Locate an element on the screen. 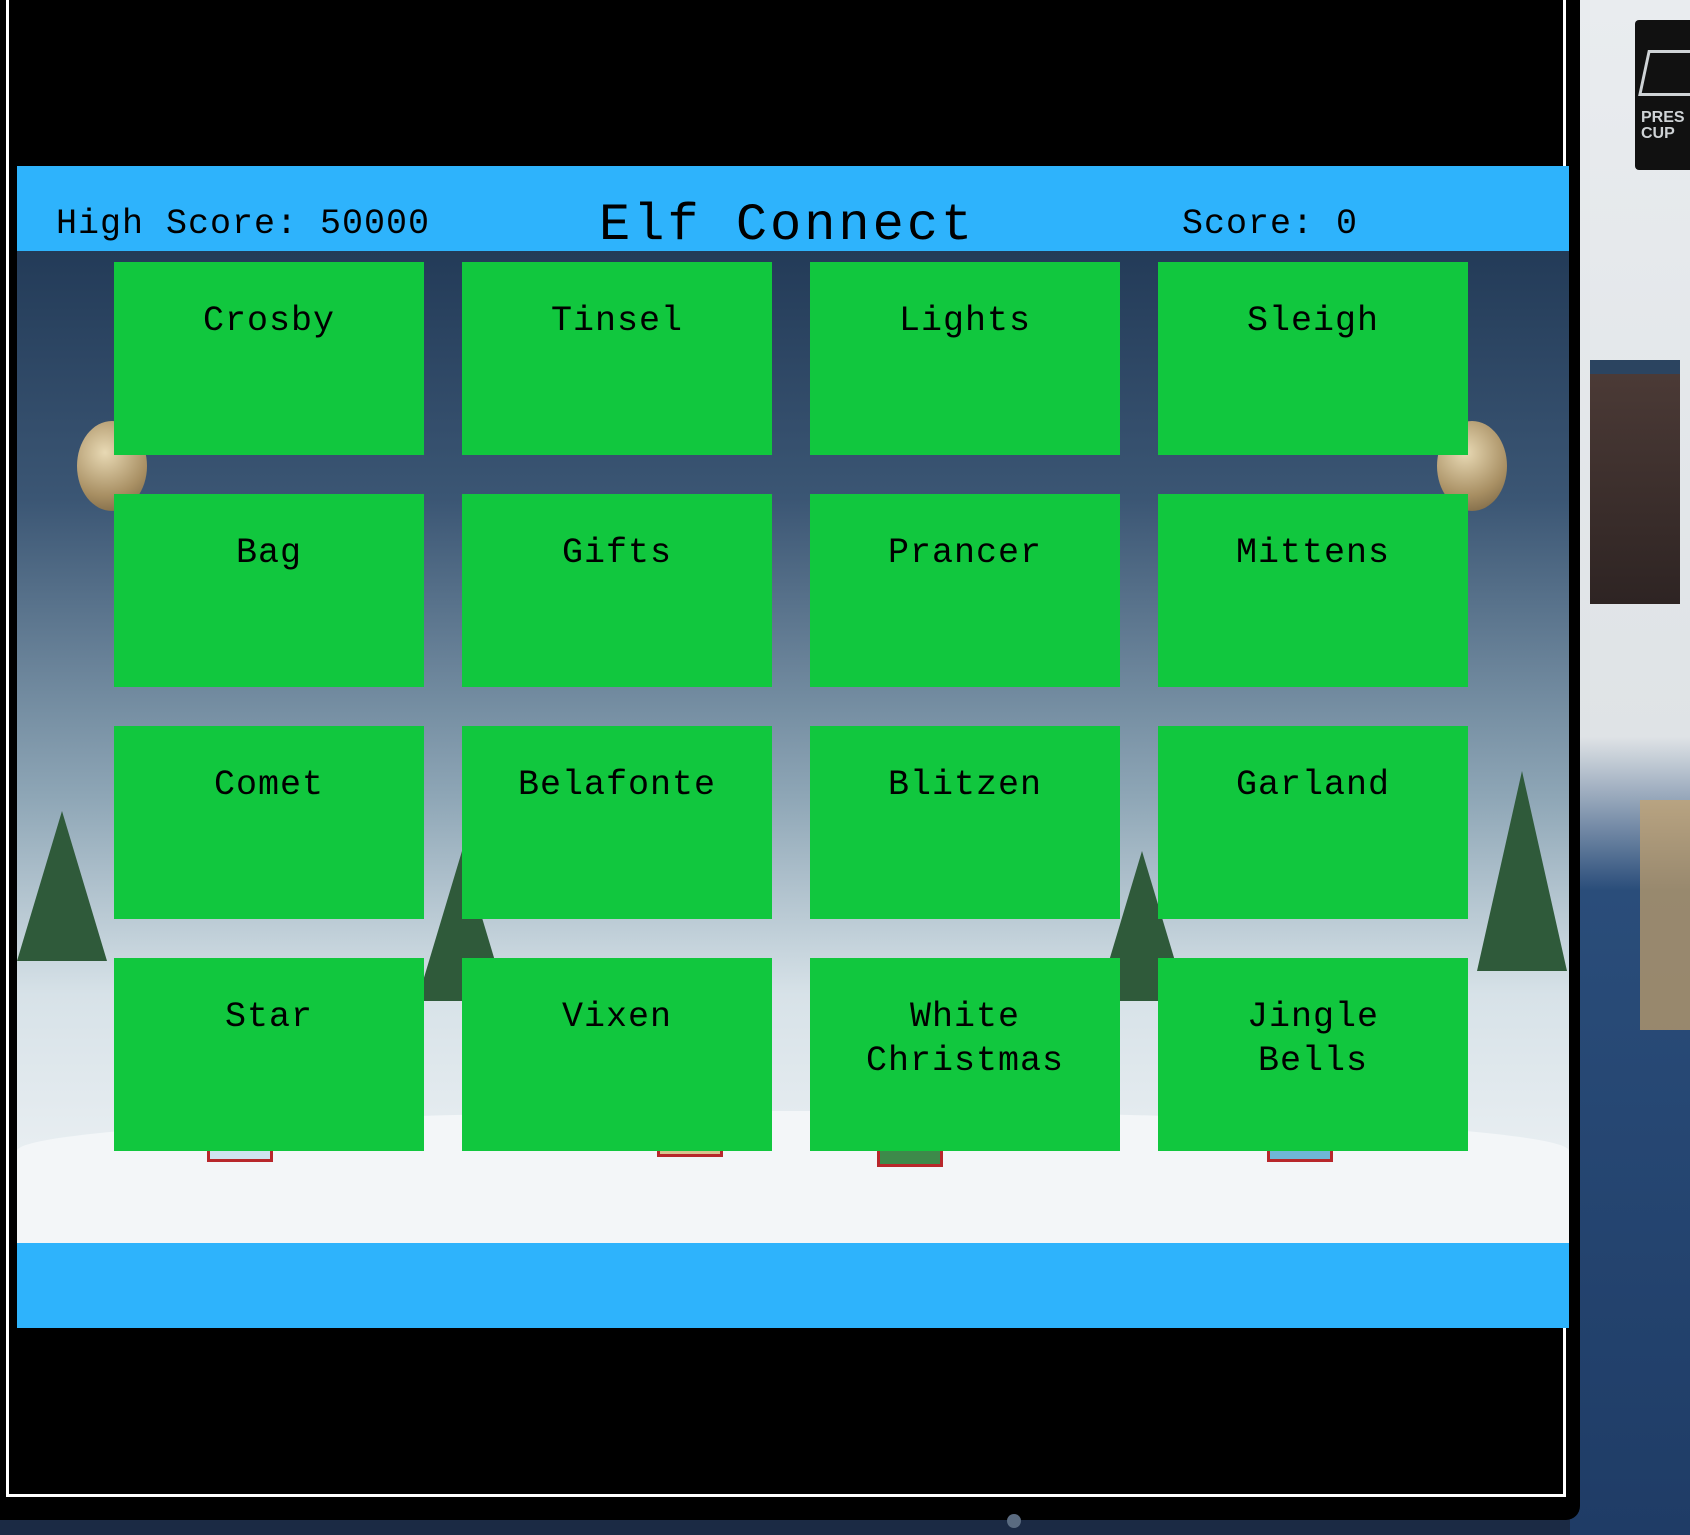 The width and height of the screenshot is (1690, 1535). word-tile: Star is located at coordinates (269, 1054).